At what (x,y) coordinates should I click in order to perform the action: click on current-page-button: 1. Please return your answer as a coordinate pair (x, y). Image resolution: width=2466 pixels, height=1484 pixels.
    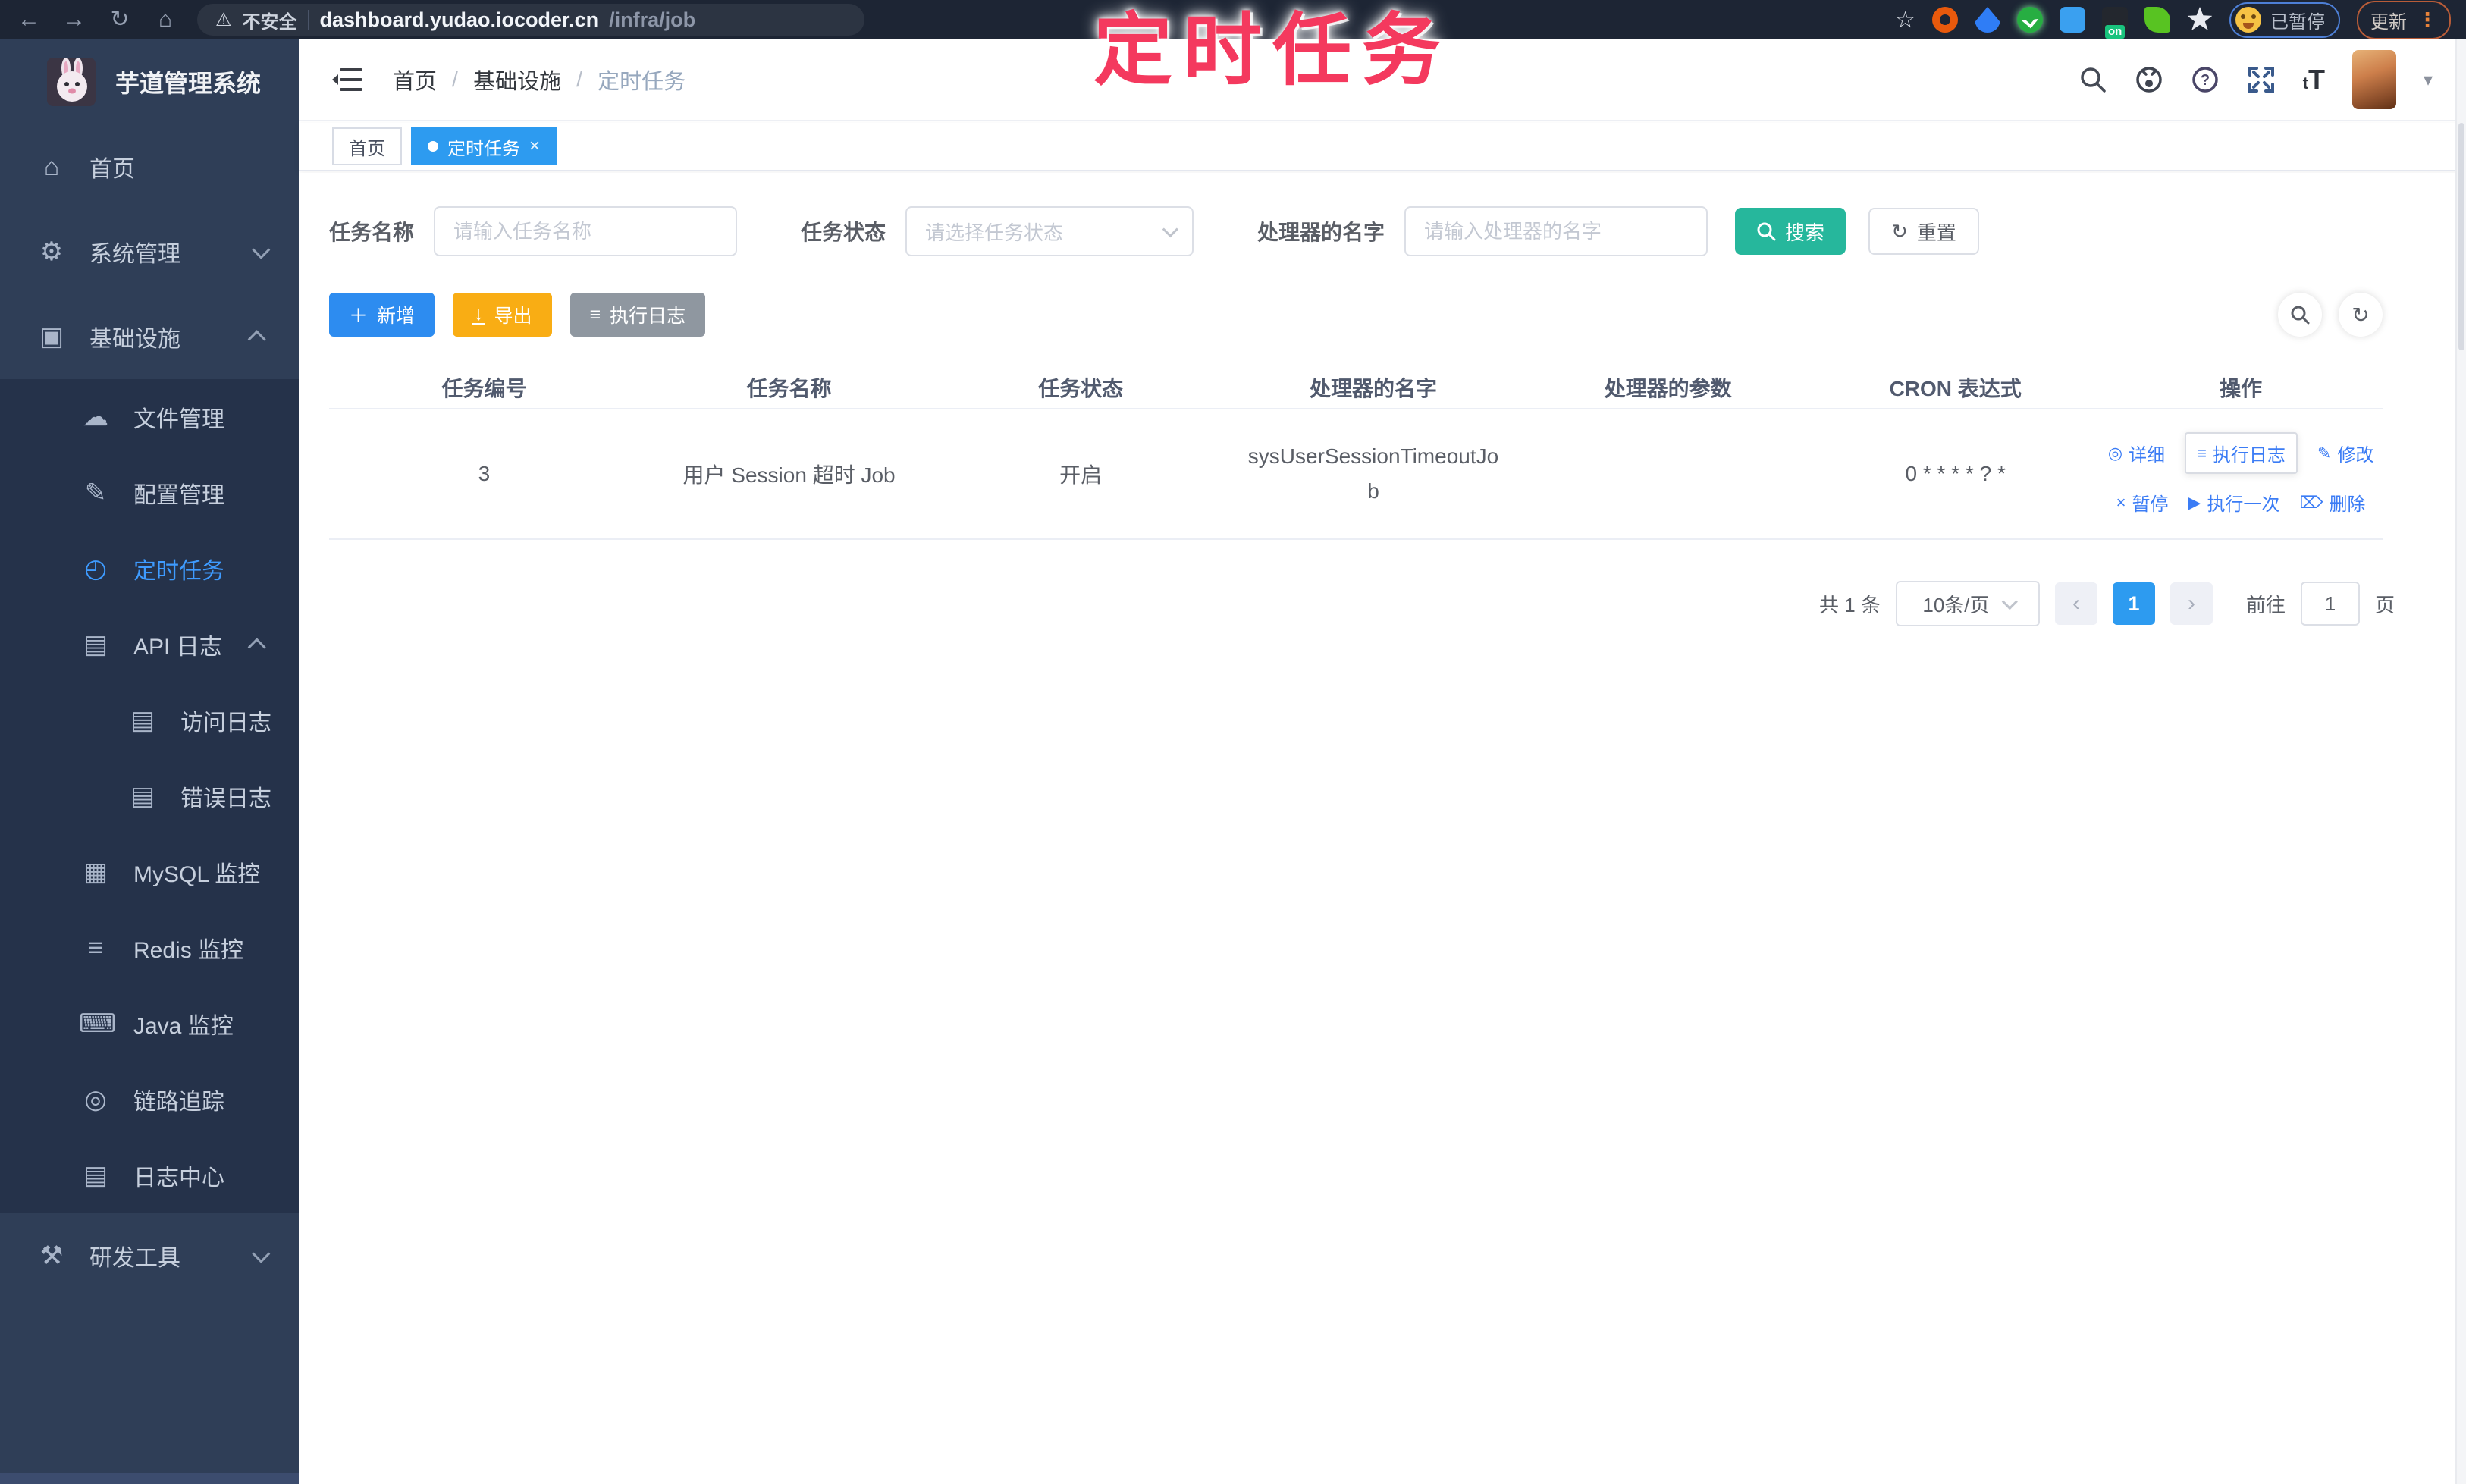
    Looking at the image, I should click on (2133, 603).